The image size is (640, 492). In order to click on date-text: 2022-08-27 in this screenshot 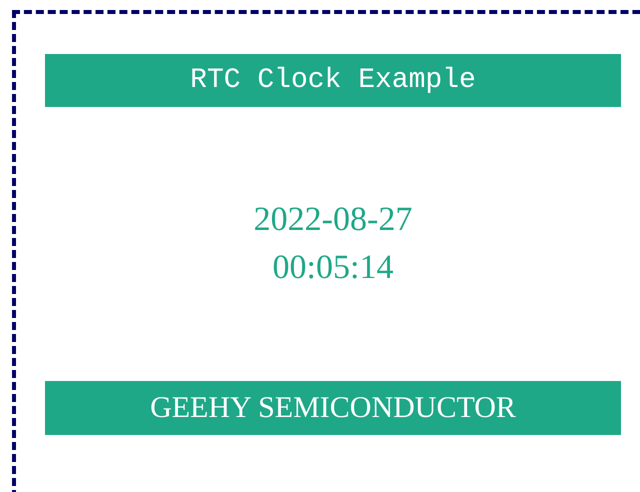, I will do `click(333, 220)`.